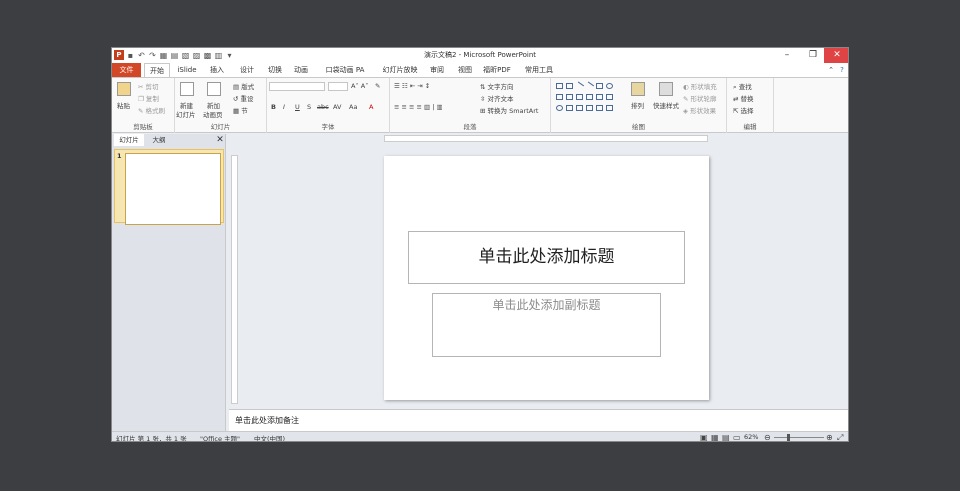 This screenshot has height=491, width=960. Describe the element at coordinates (309, 107) in the screenshot. I see `shadow-button: S` at that location.